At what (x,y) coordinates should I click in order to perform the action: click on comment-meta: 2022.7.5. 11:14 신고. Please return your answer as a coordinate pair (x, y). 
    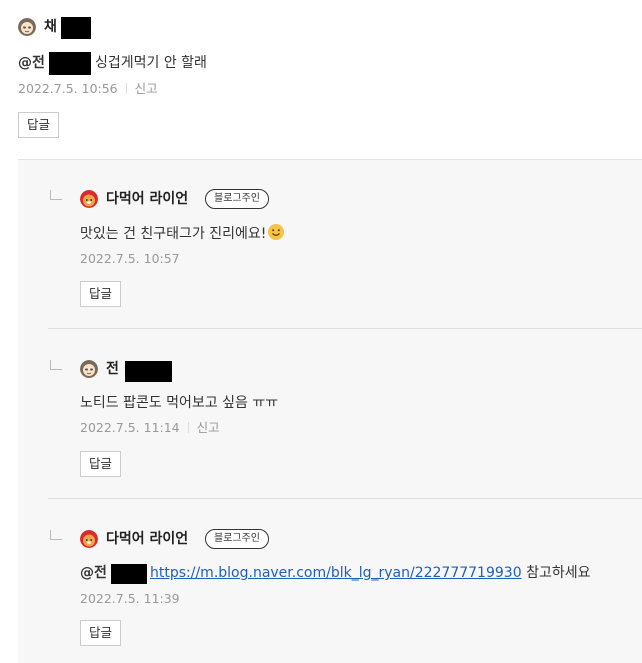
    Looking at the image, I should click on (150, 428).